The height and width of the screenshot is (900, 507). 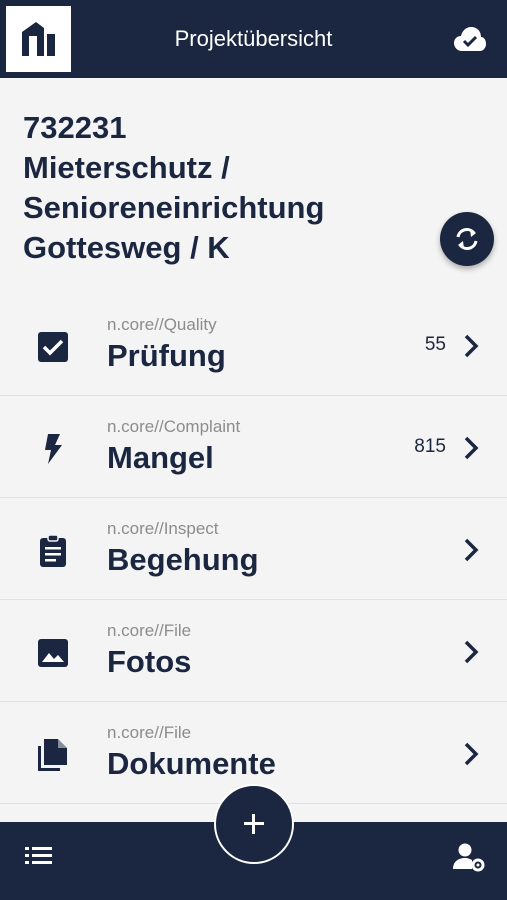 What do you see at coordinates (53, 550) in the screenshot?
I see `clipboard-icon` at bounding box center [53, 550].